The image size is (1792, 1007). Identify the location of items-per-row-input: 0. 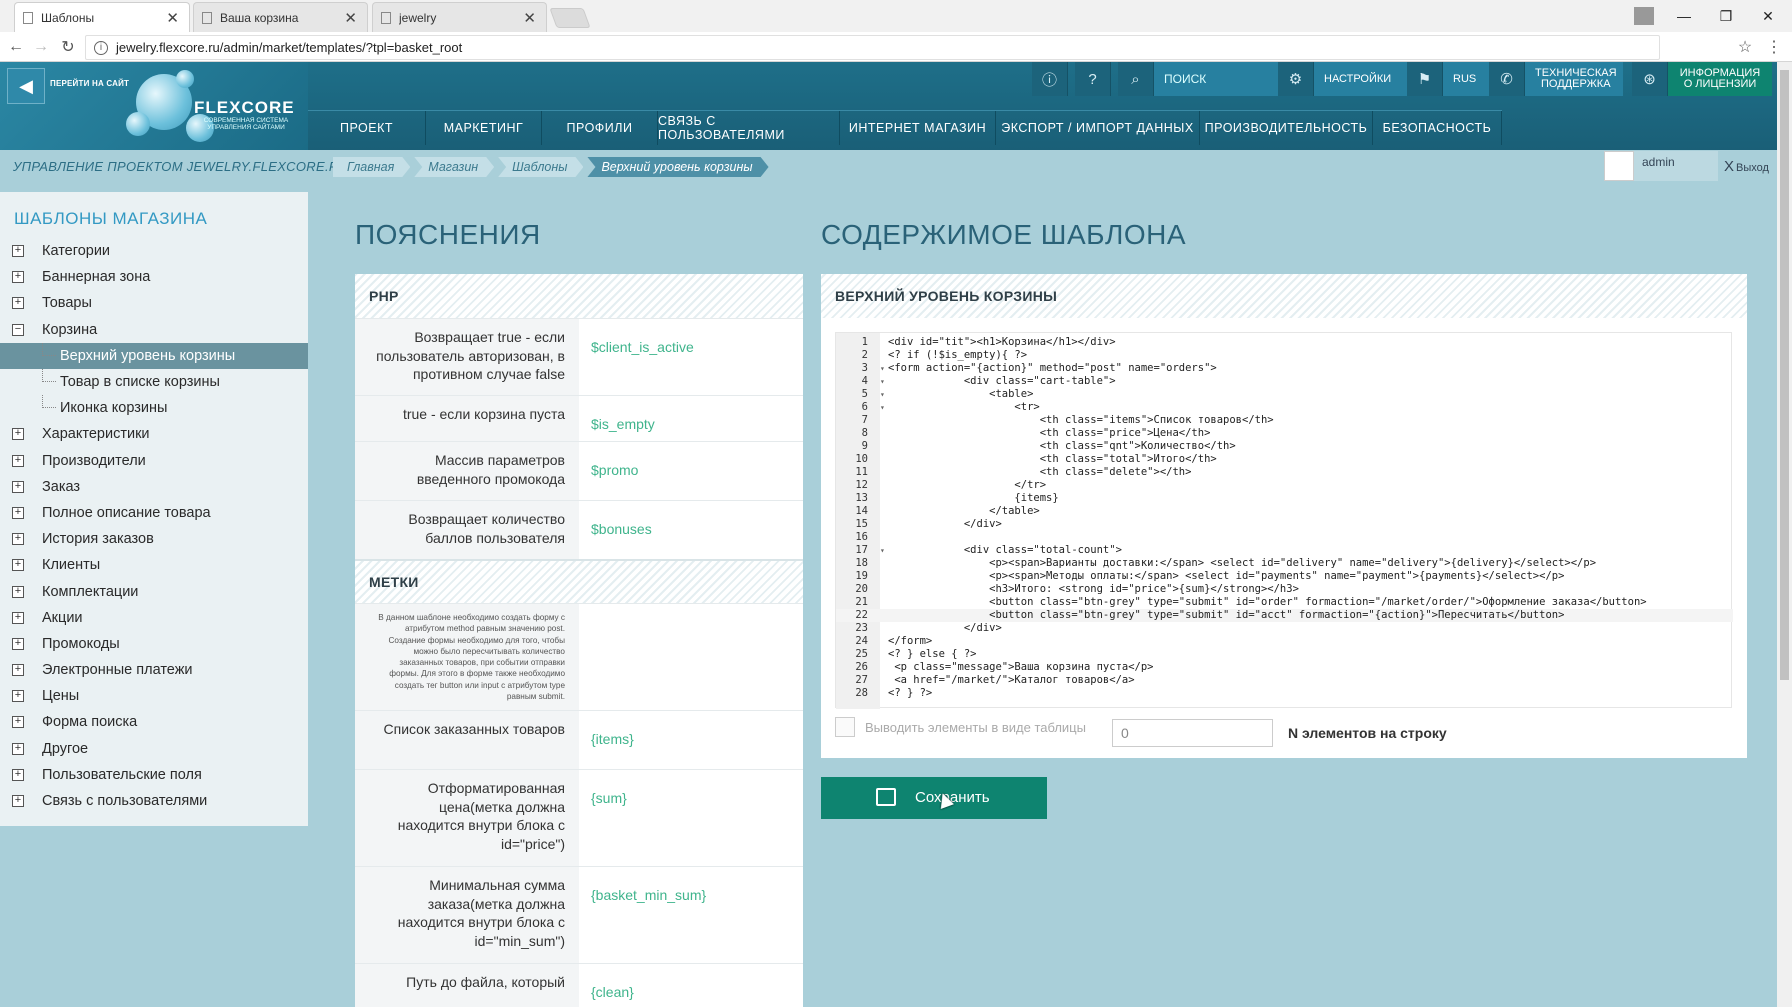
(1192, 733).